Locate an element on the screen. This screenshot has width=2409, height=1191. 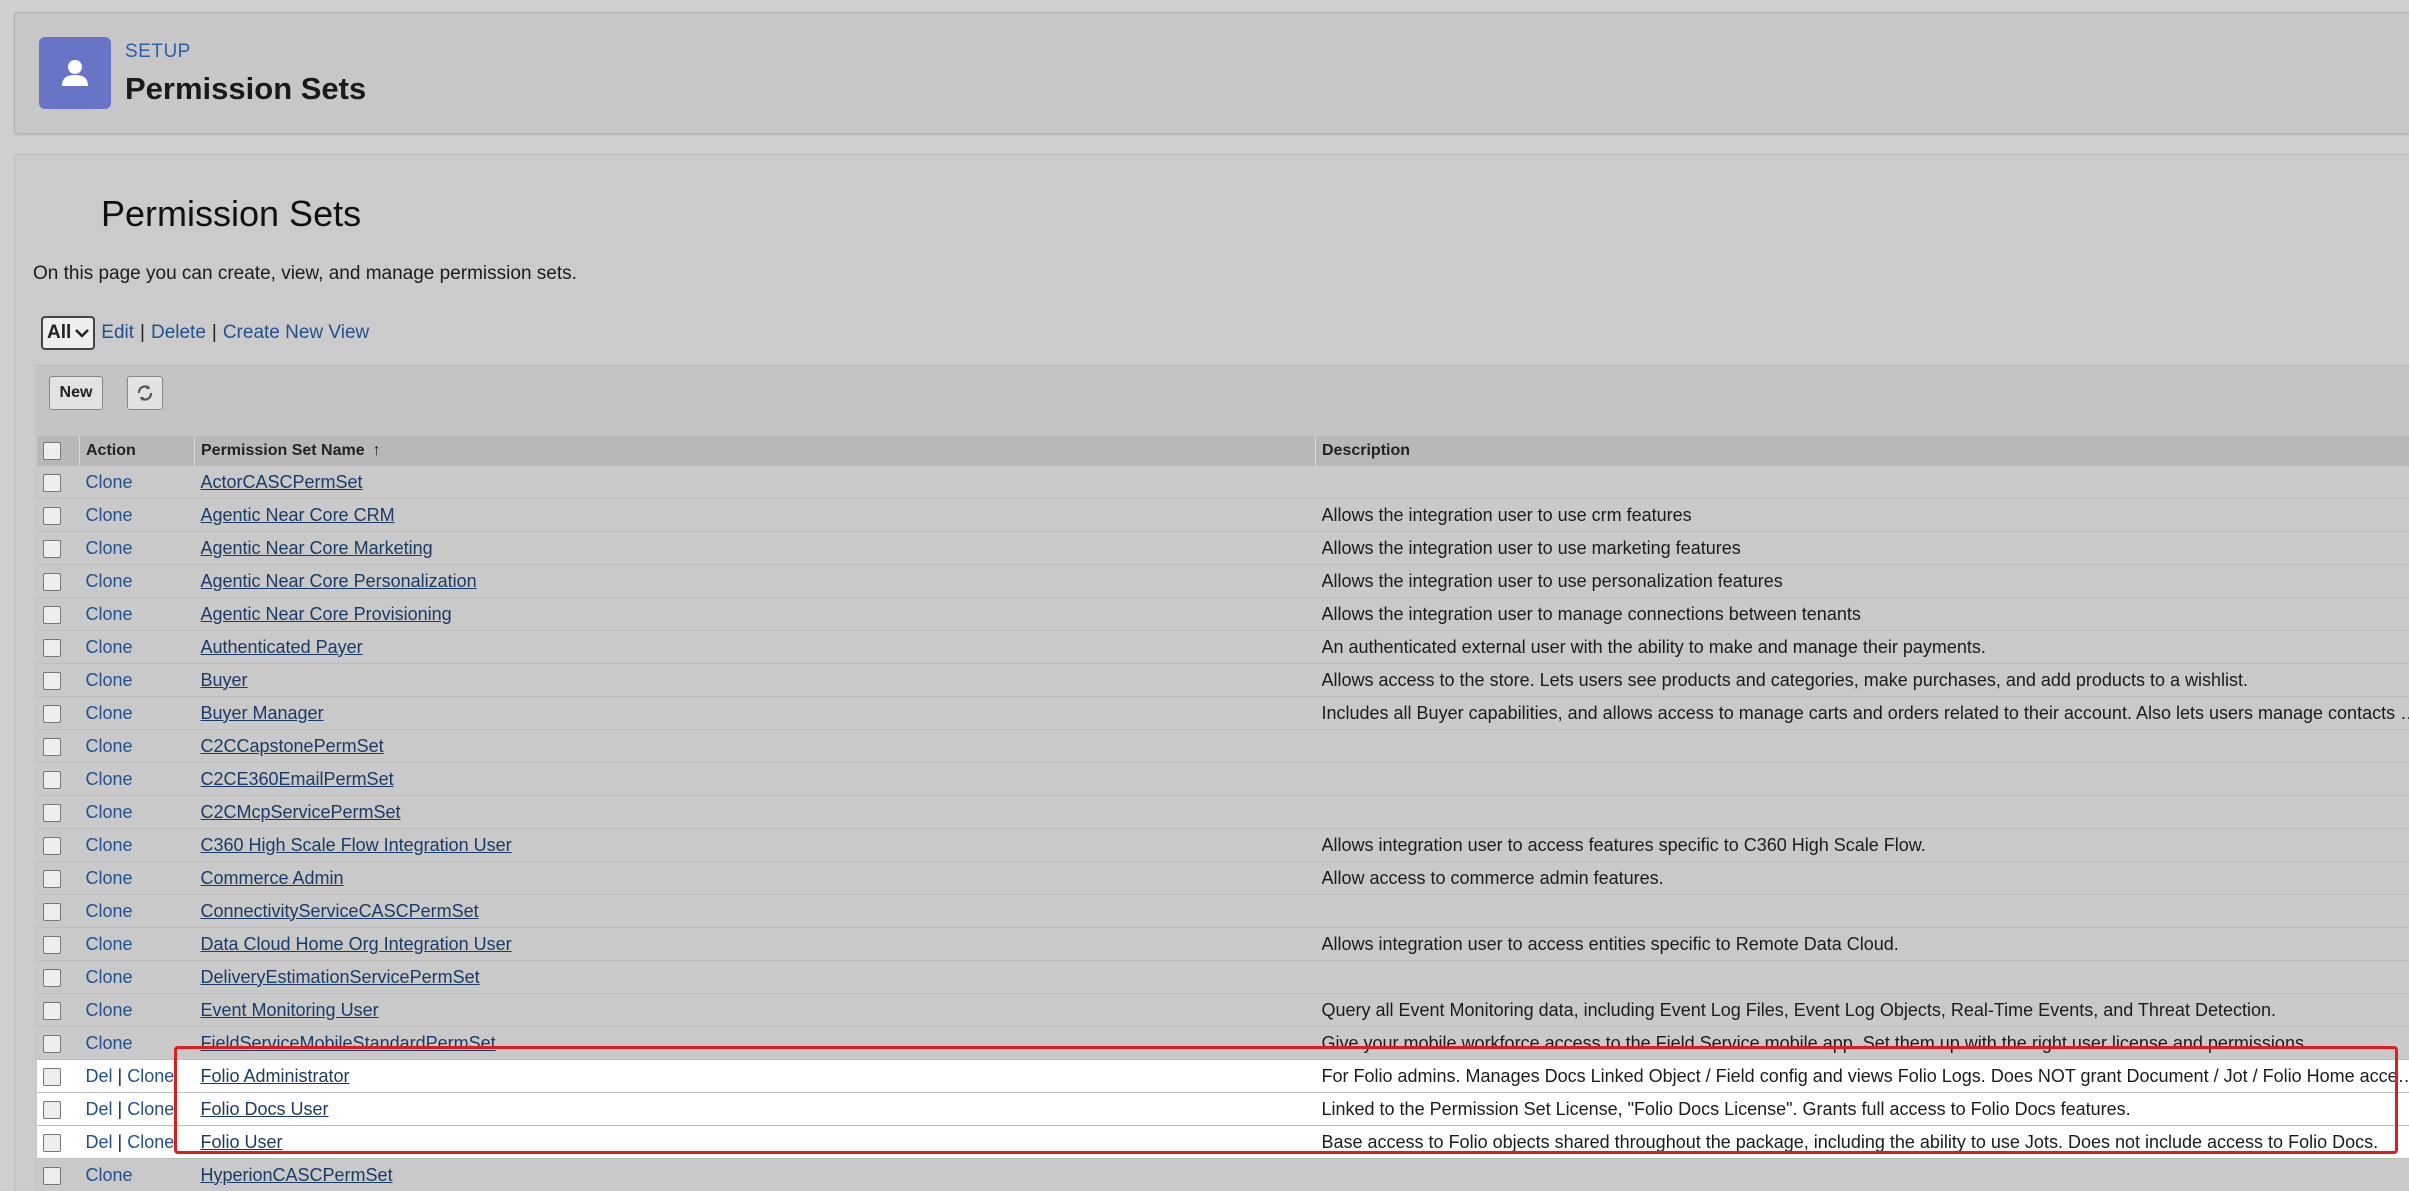
setup-header: SETUP Permission Sets is located at coordinates (1211, 73).